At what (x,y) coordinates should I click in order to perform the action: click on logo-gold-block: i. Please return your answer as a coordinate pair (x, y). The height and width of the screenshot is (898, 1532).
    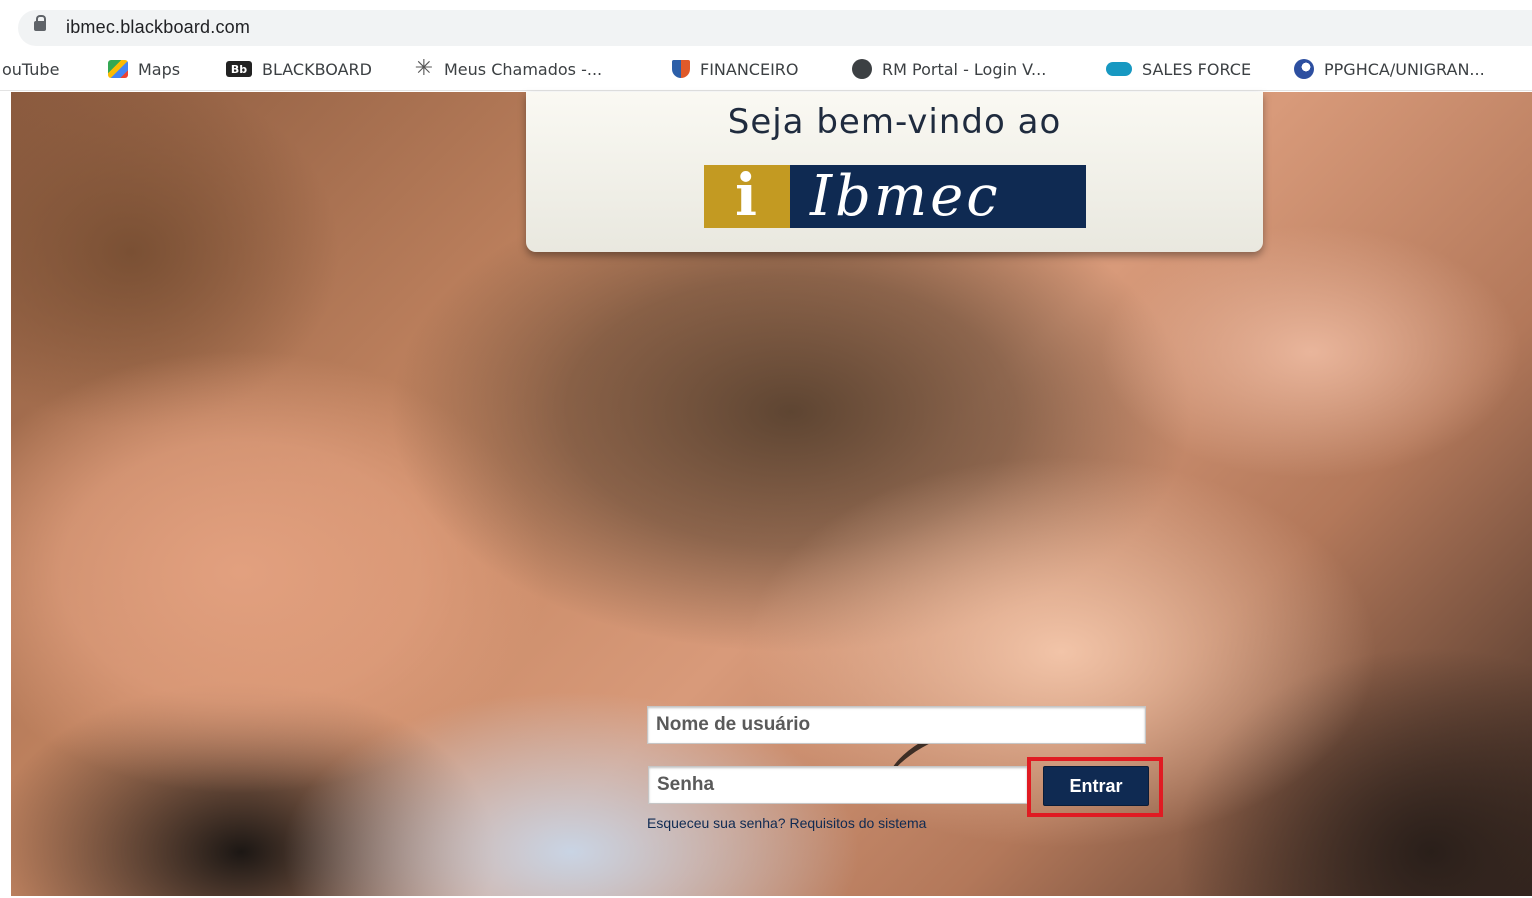
    Looking at the image, I should click on (747, 195).